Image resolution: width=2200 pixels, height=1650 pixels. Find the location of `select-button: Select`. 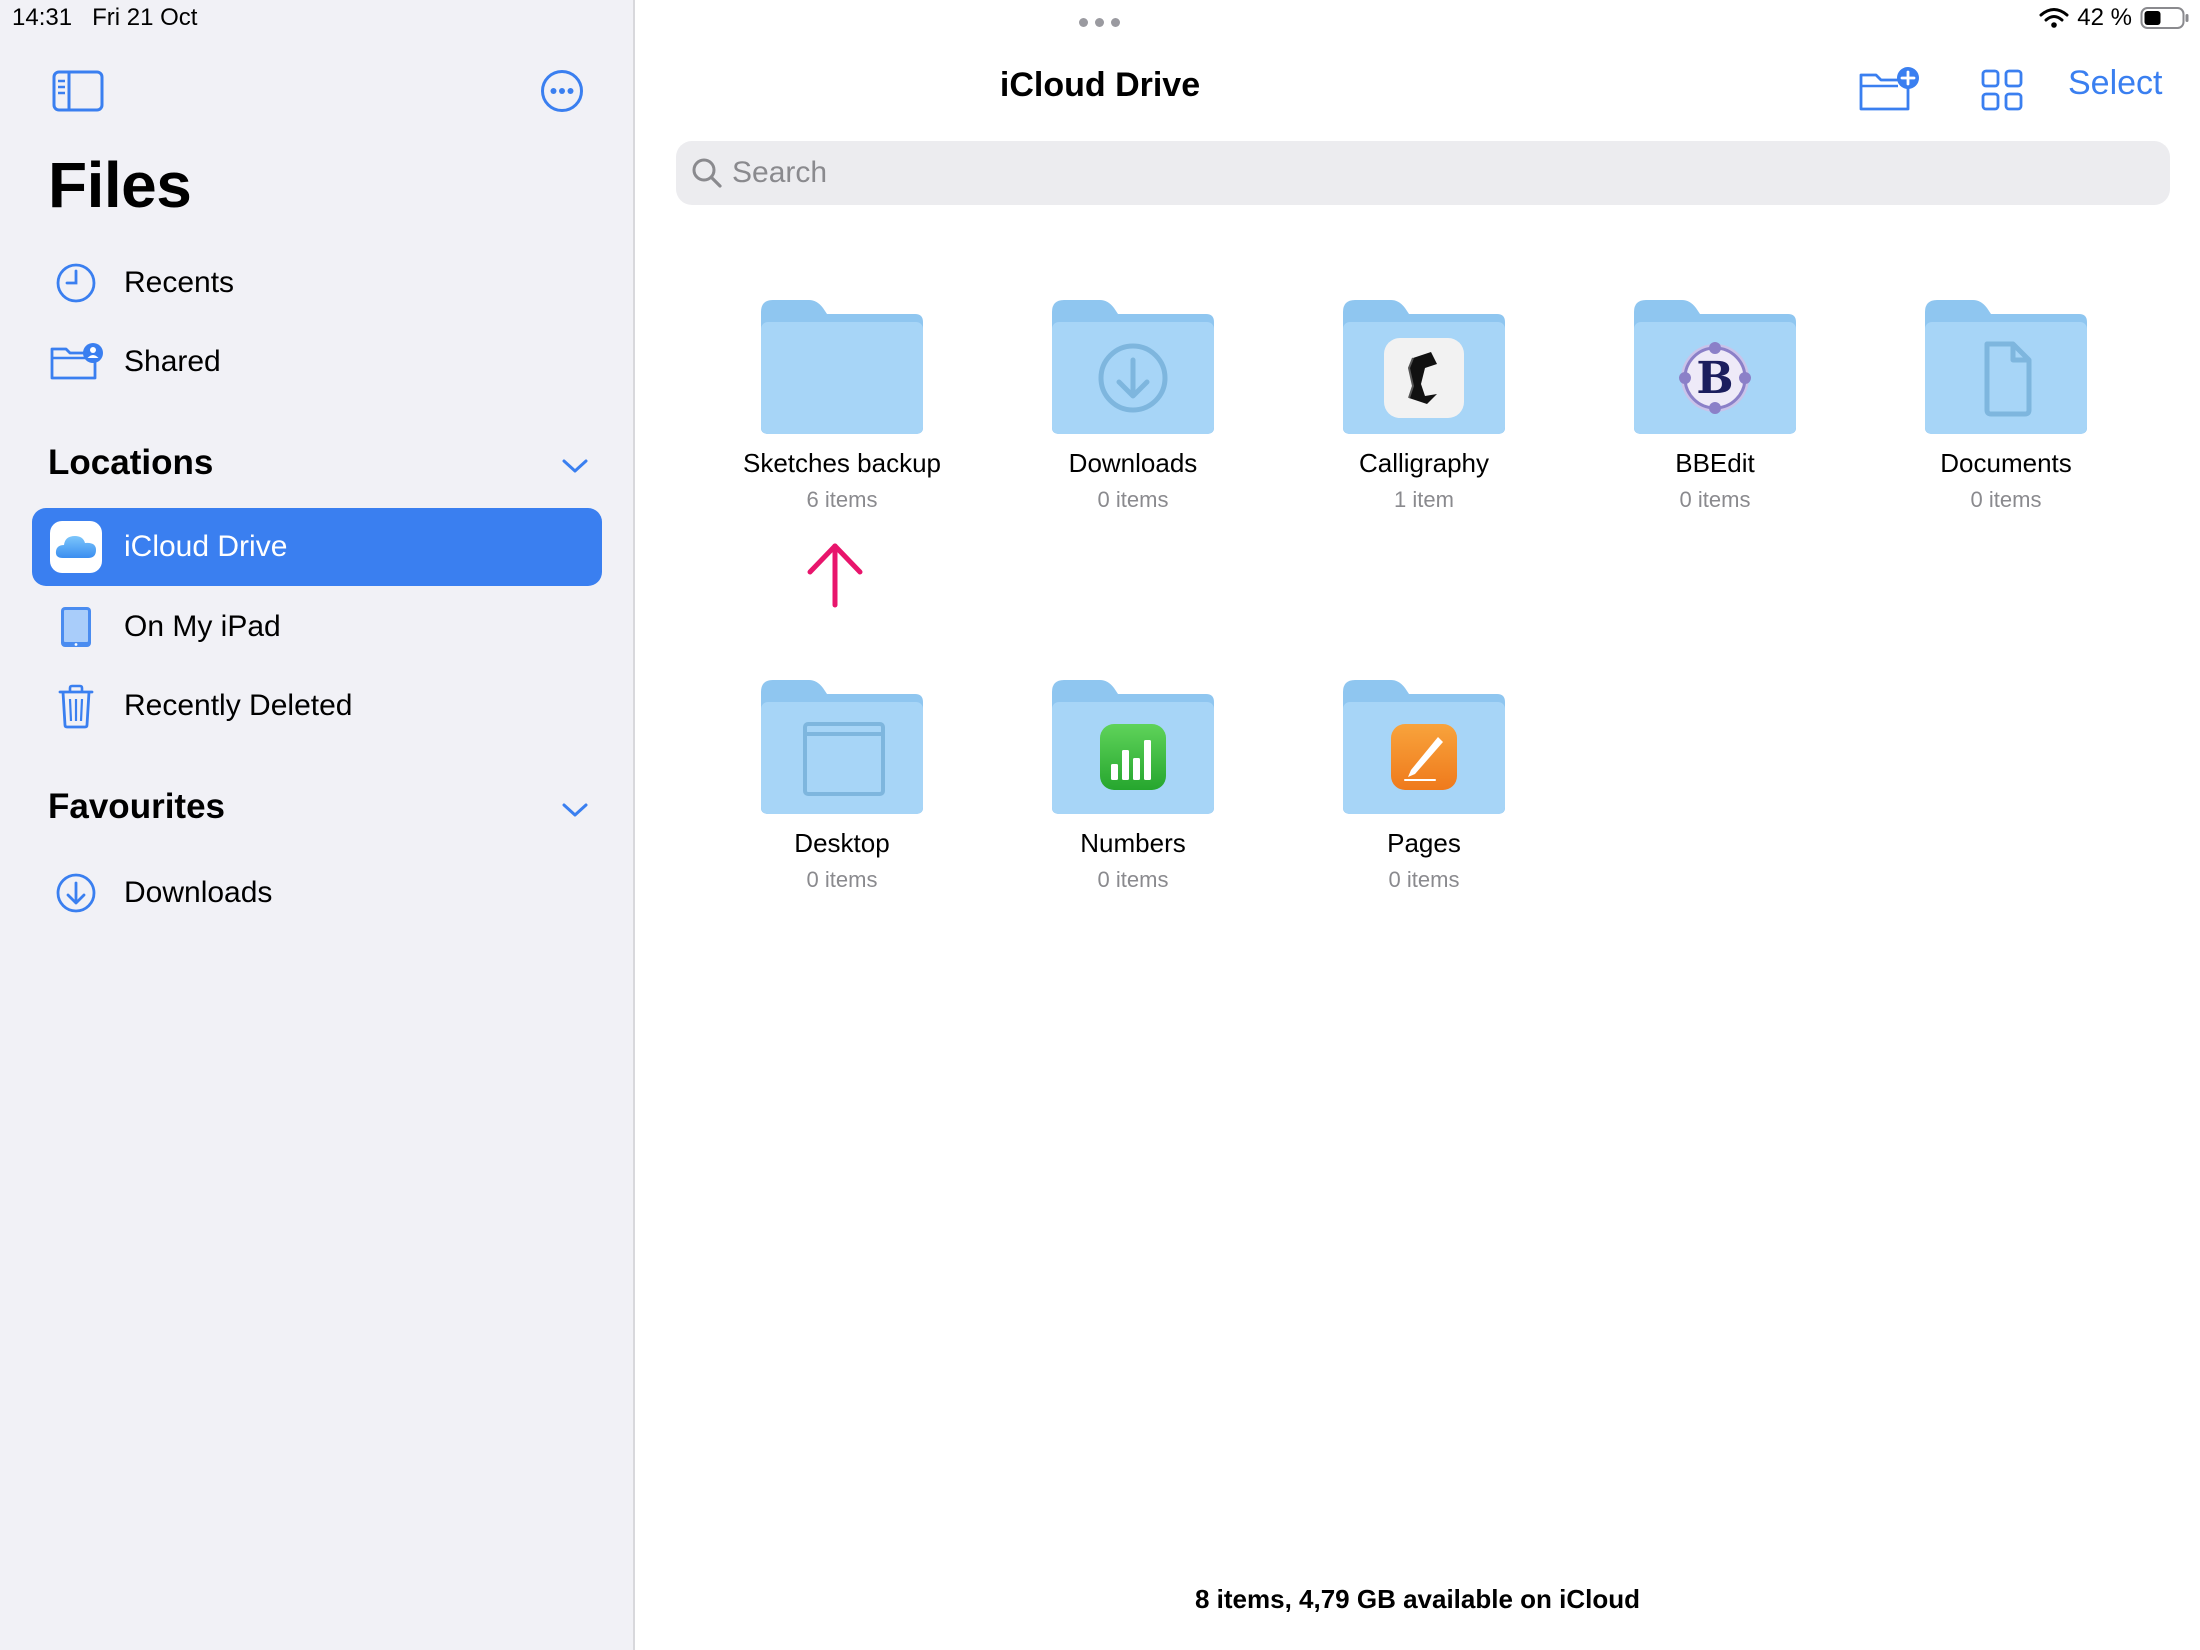

select-button: Select is located at coordinates (2115, 83).